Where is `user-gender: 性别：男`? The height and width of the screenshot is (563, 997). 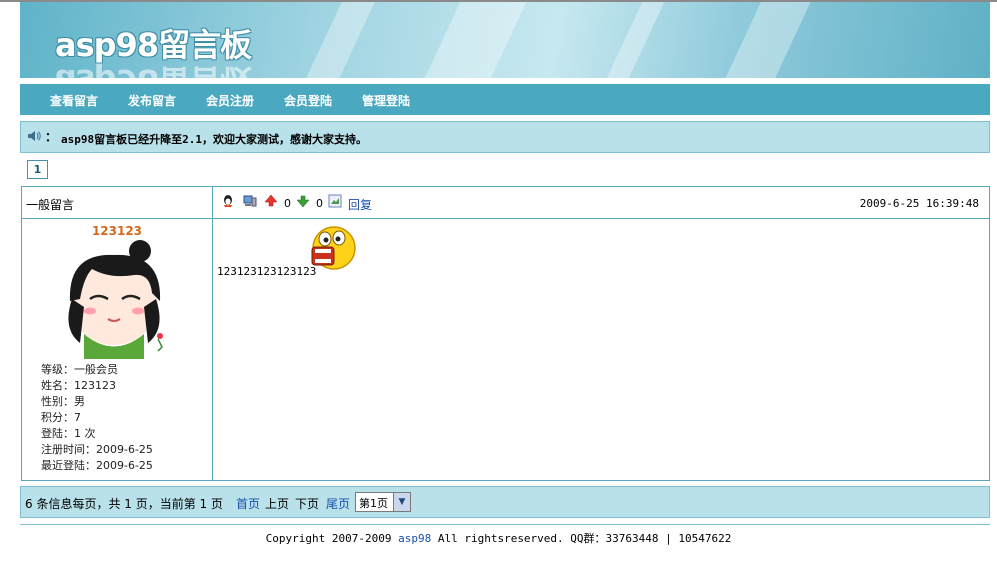
user-gender: 性别：男 is located at coordinates (63, 401).